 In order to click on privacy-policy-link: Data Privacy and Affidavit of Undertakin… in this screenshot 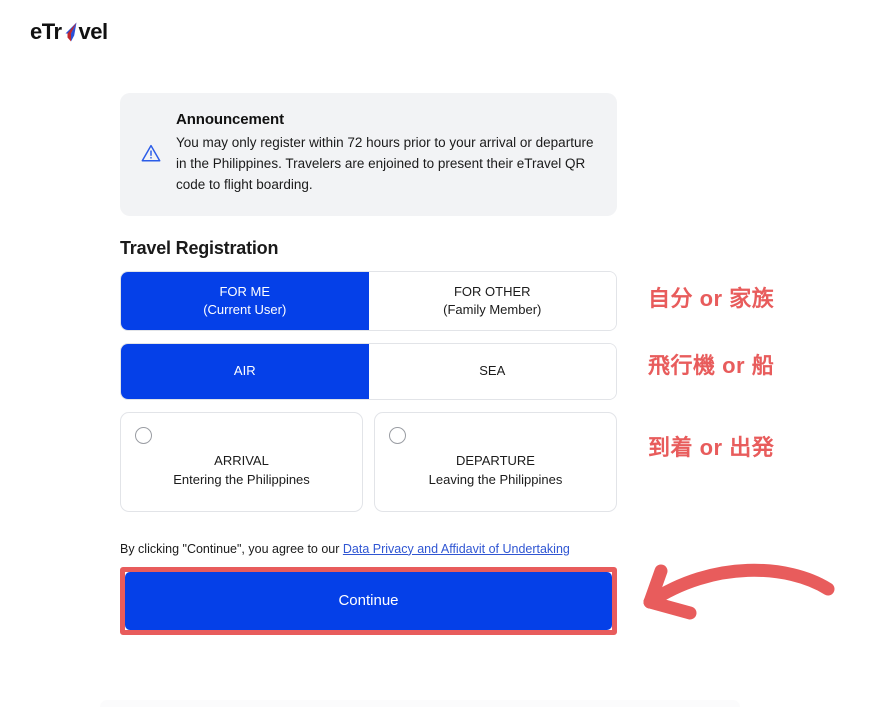, I will do `click(456, 549)`.